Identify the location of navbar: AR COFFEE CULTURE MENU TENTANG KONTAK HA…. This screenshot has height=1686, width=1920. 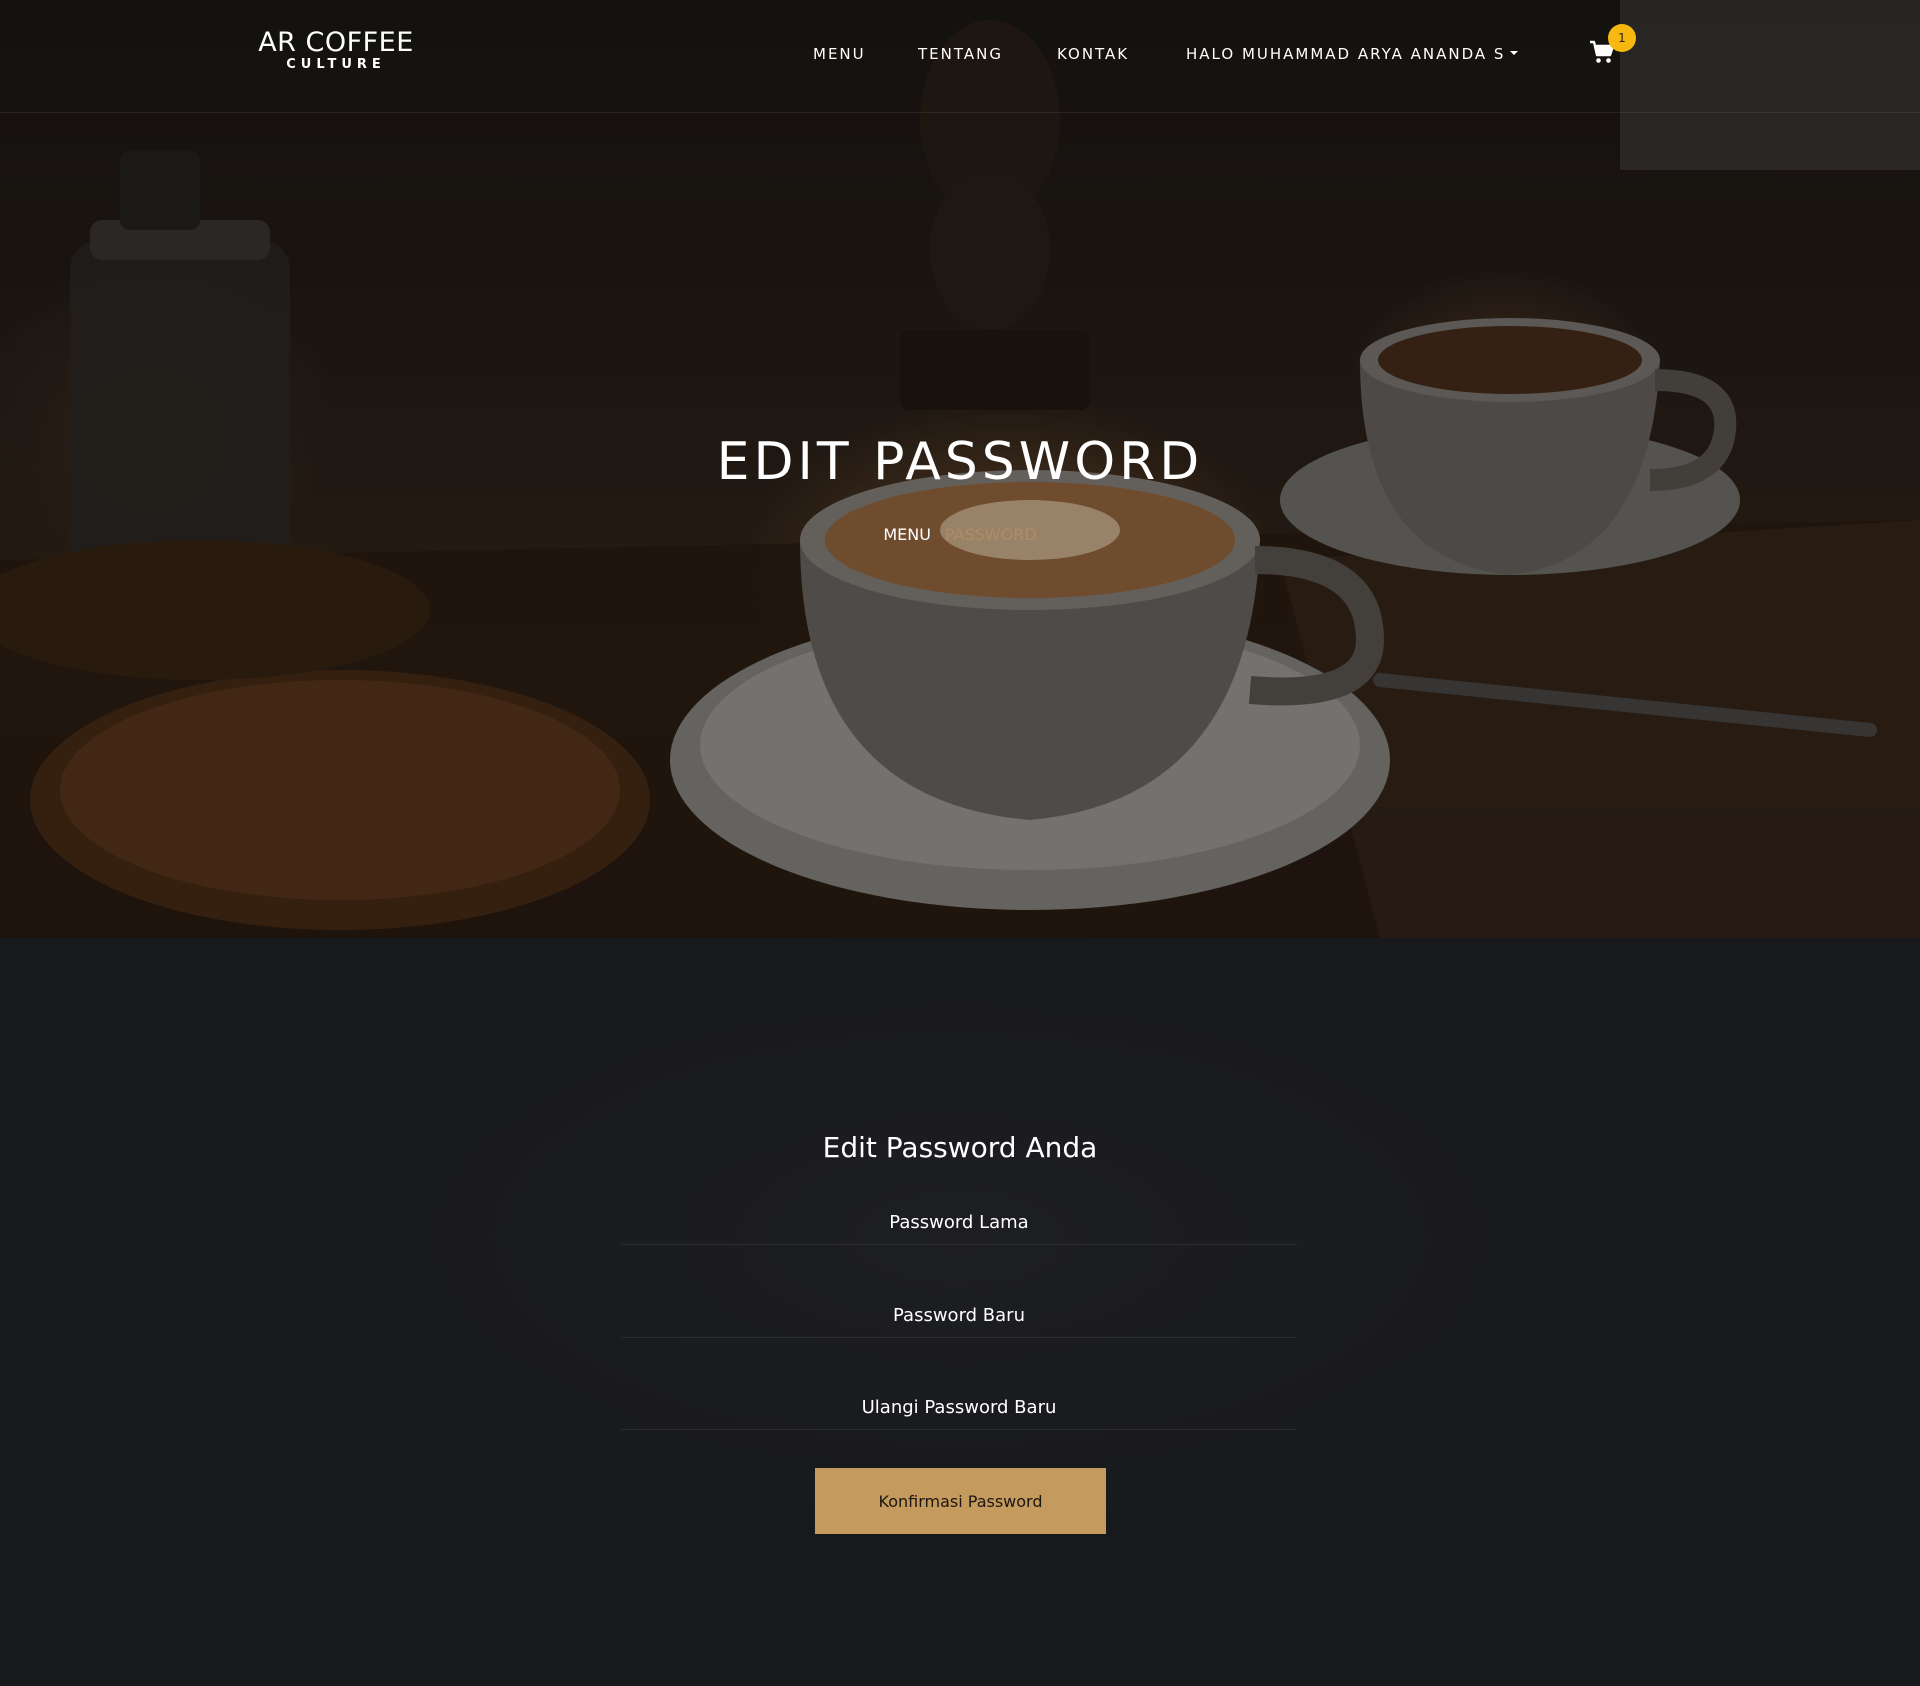
(960, 56).